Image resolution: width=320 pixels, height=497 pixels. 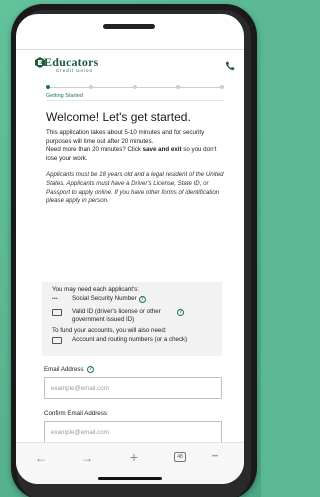 What do you see at coordinates (95, 289) in the screenshot?
I see `requirements-title: You may need each applicant's:` at bounding box center [95, 289].